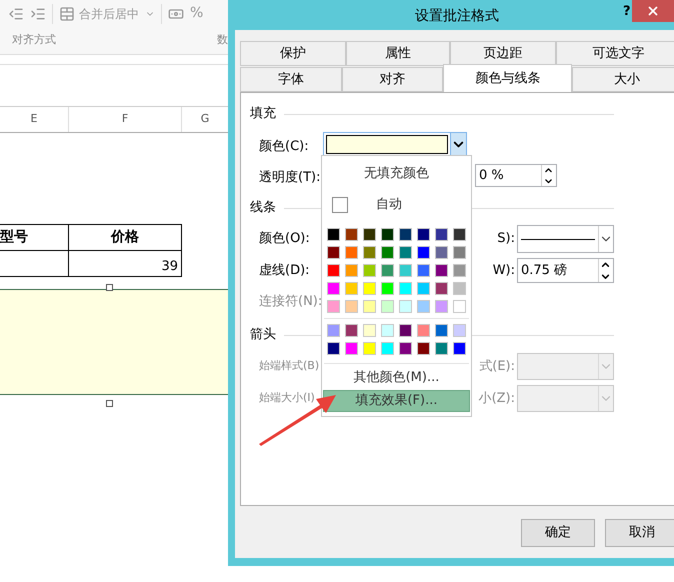 The height and width of the screenshot is (582, 674). What do you see at coordinates (293, 53) in the screenshot?
I see `tab: 保护` at bounding box center [293, 53].